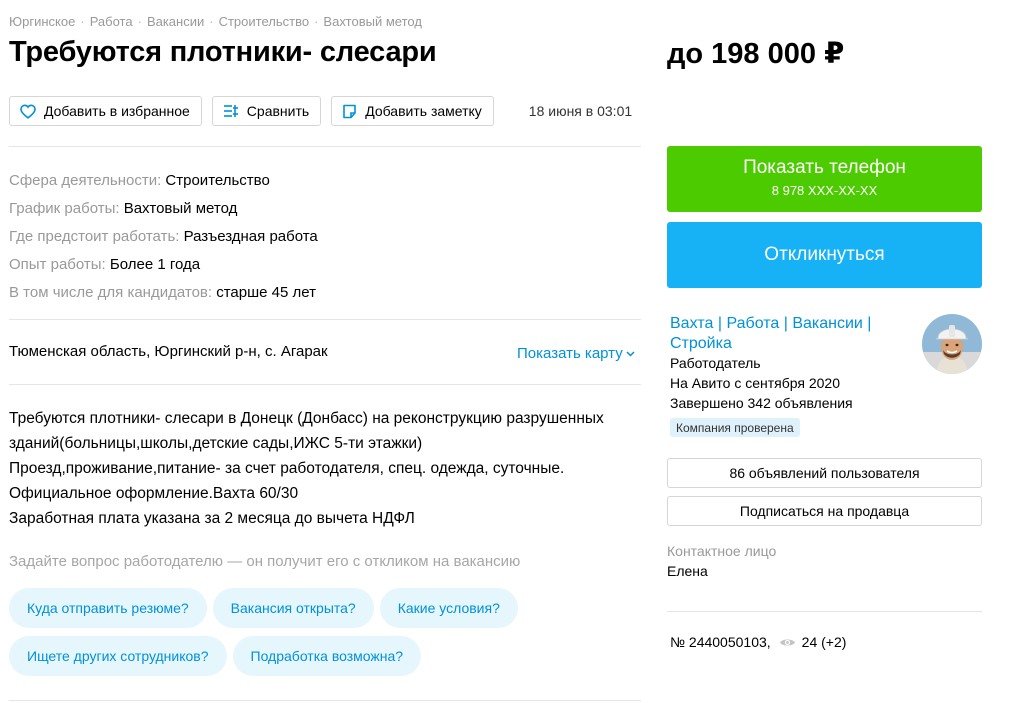 The height and width of the screenshot is (703, 1013). I want to click on param-row: График работы: Вахтовый метод, so click(163, 209).